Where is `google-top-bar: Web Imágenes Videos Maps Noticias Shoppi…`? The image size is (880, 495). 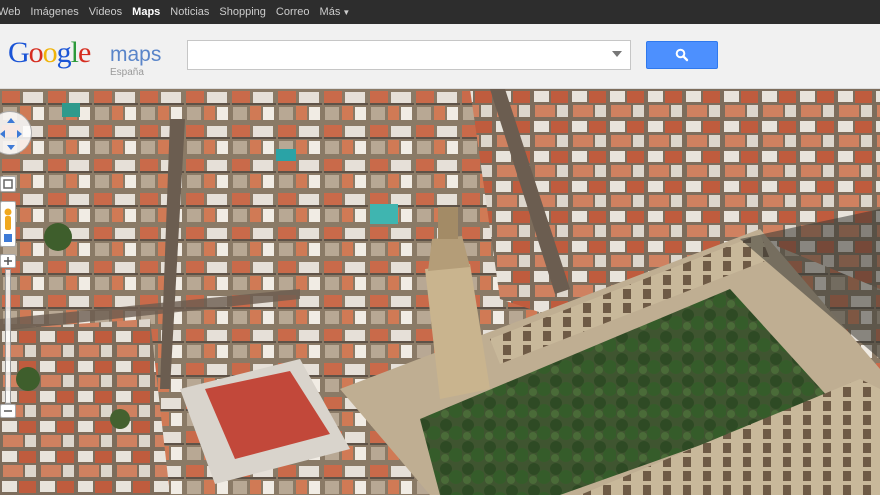 google-top-bar: Web Imágenes Videos Maps Noticias Shoppi… is located at coordinates (440, 12).